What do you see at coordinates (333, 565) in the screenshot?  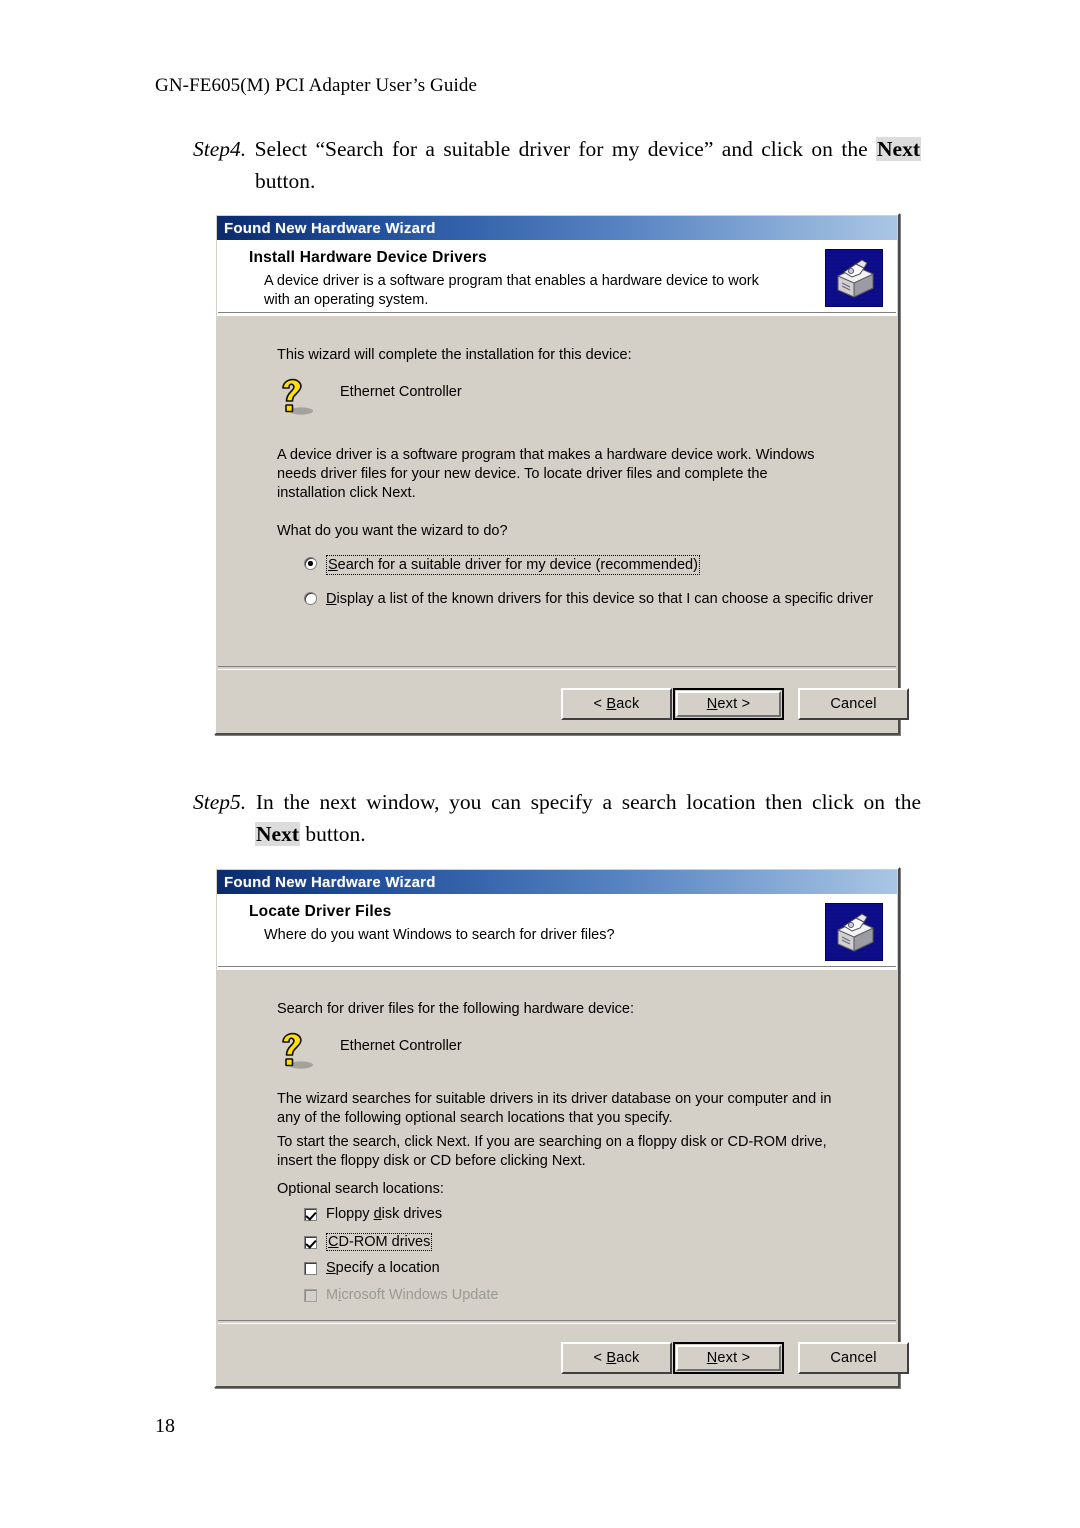 I see `radio-1-accesskey: S` at bounding box center [333, 565].